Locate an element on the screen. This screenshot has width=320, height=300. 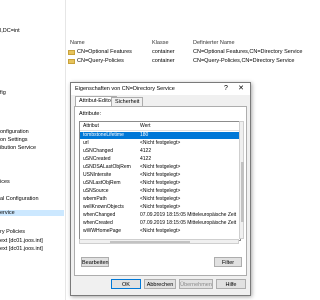
close-icon: ✕ is located at coordinates (241, 89).